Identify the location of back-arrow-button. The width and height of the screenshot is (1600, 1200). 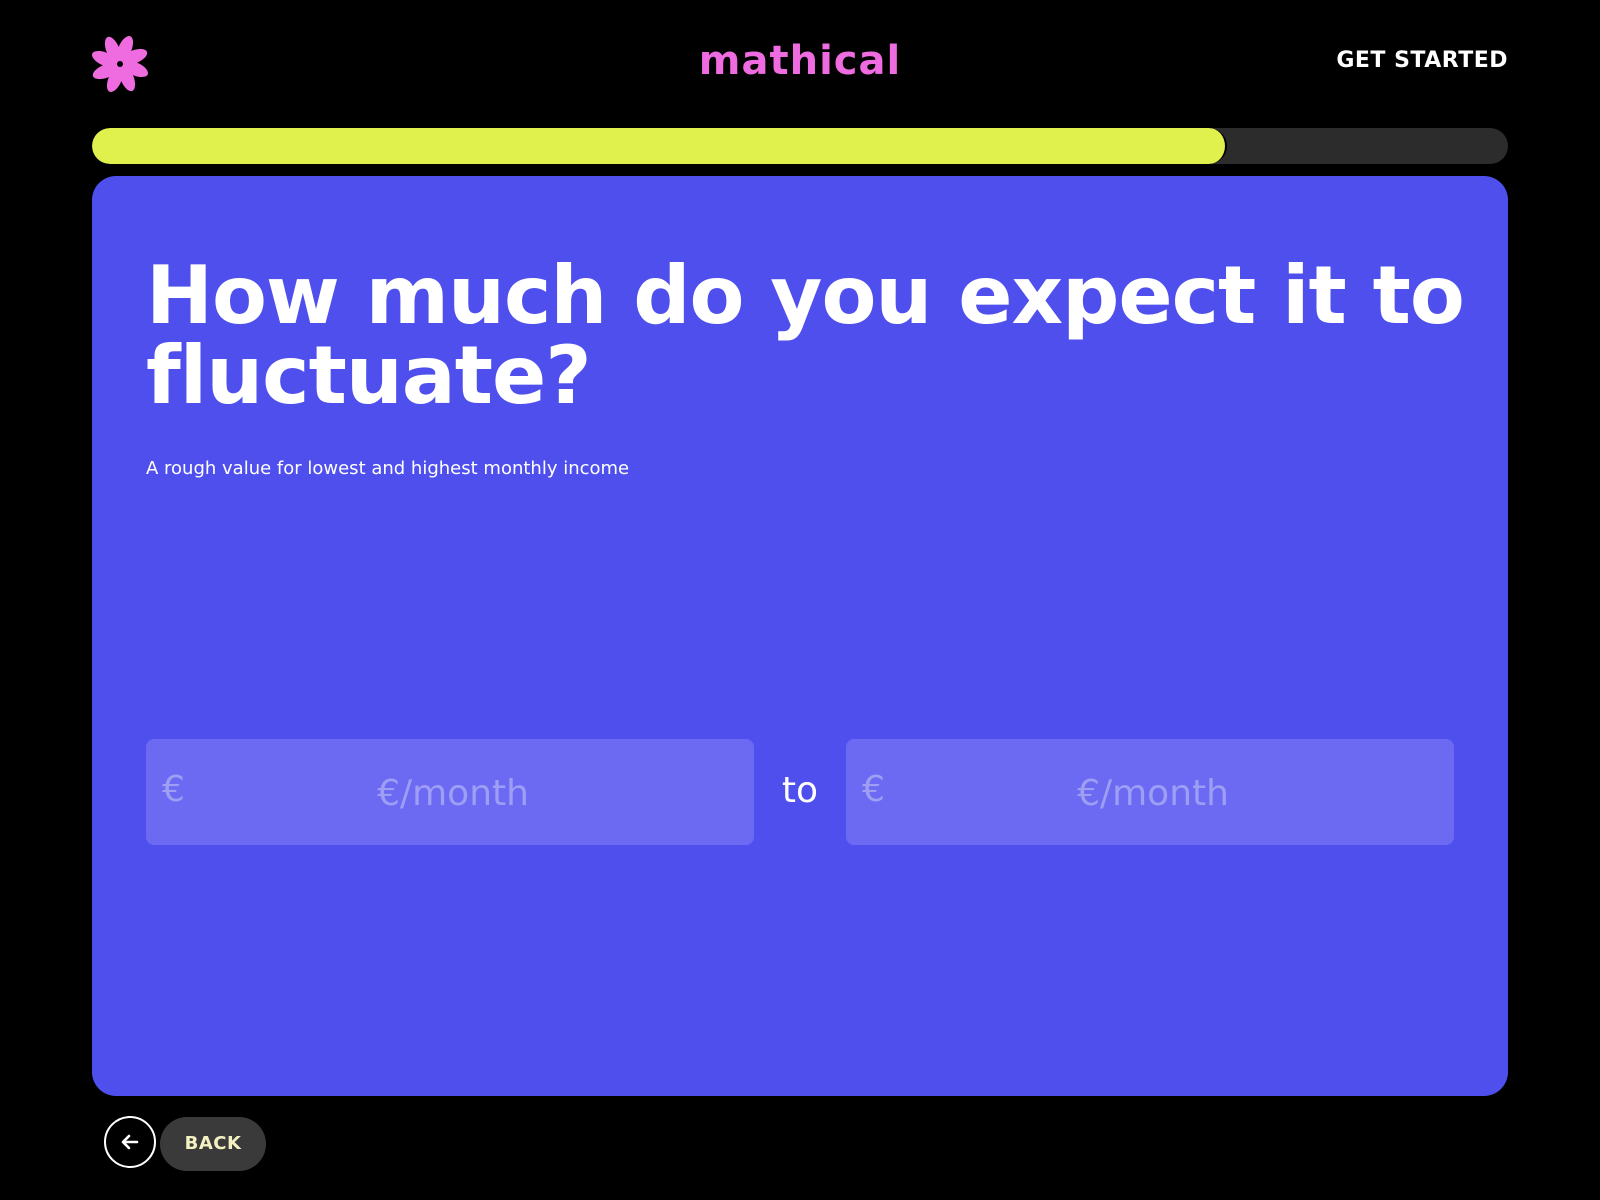
(130, 1142).